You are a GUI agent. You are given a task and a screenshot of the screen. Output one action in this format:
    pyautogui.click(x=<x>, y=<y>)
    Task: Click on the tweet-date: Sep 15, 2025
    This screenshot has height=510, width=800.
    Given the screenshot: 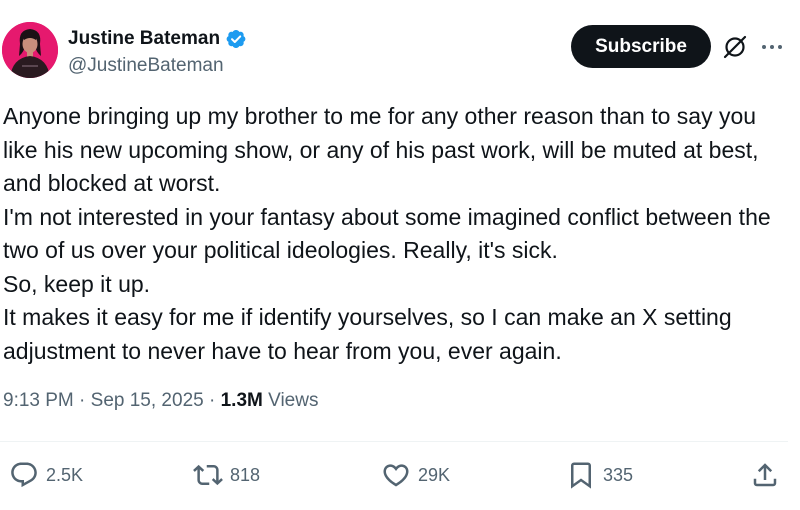 What is the action you would take?
    pyautogui.click(x=147, y=400)
    